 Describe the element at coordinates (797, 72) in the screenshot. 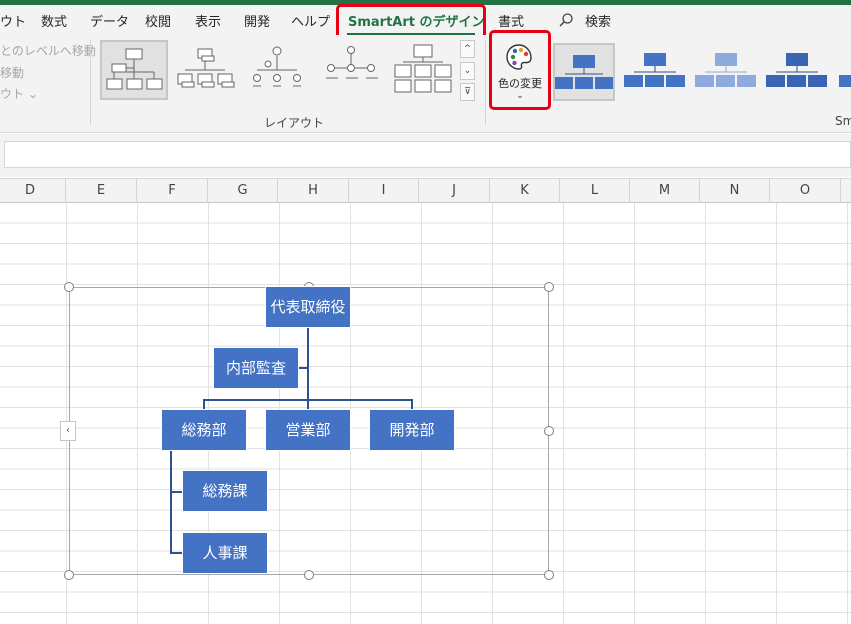

I see `smartart-style-intense-thumb` at that location.